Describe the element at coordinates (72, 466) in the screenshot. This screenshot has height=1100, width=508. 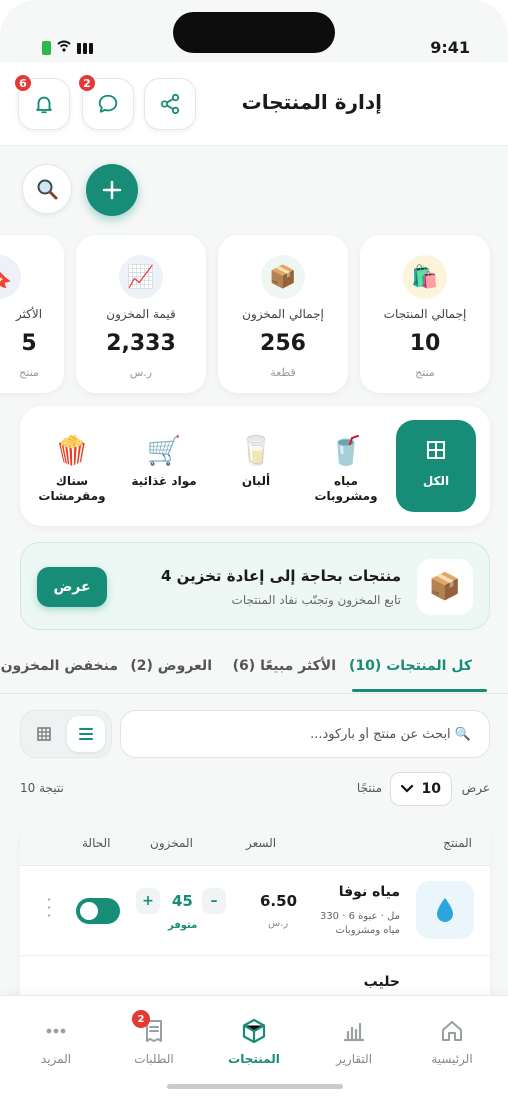
I see `category-snacks: 🍿 سناك ومقرمشات` at that location.